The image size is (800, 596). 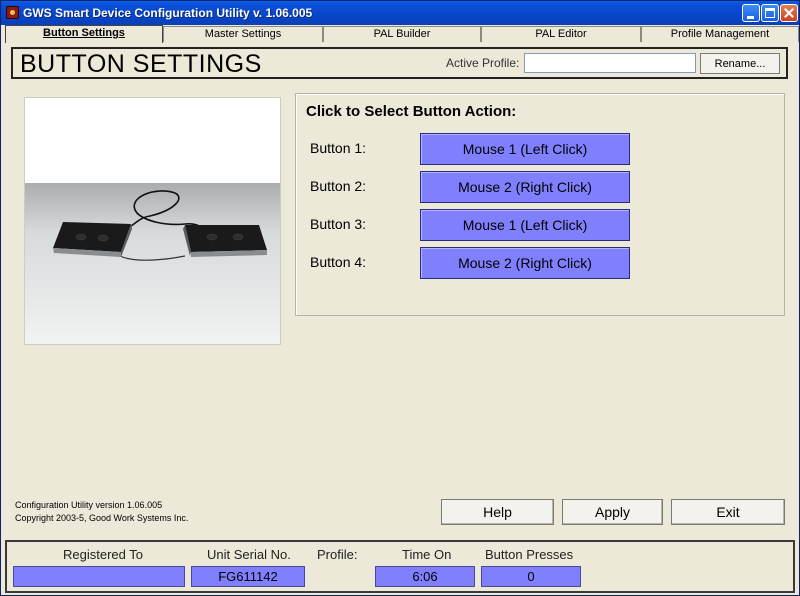 I want to click on active-profile-field, so click(x=610, y=63).